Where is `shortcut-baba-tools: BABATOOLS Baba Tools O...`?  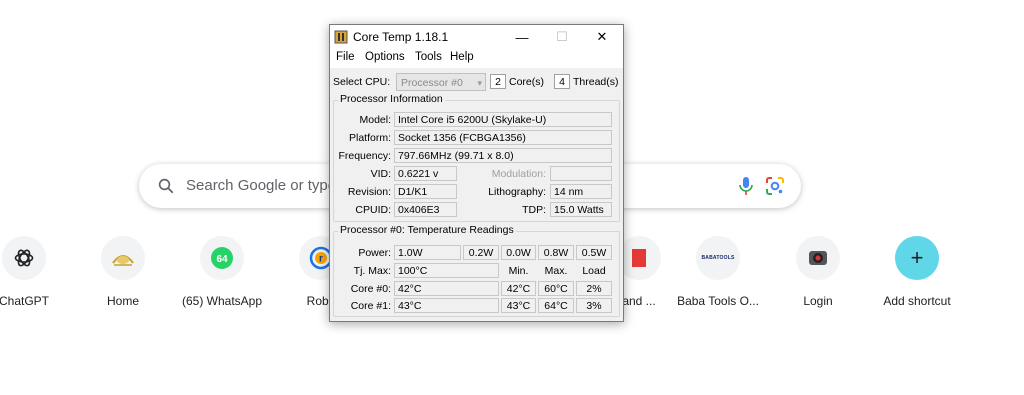 shortcut-baba-tools: BABATOOLS Baba Tools O... is located at coordinates (718, 276).